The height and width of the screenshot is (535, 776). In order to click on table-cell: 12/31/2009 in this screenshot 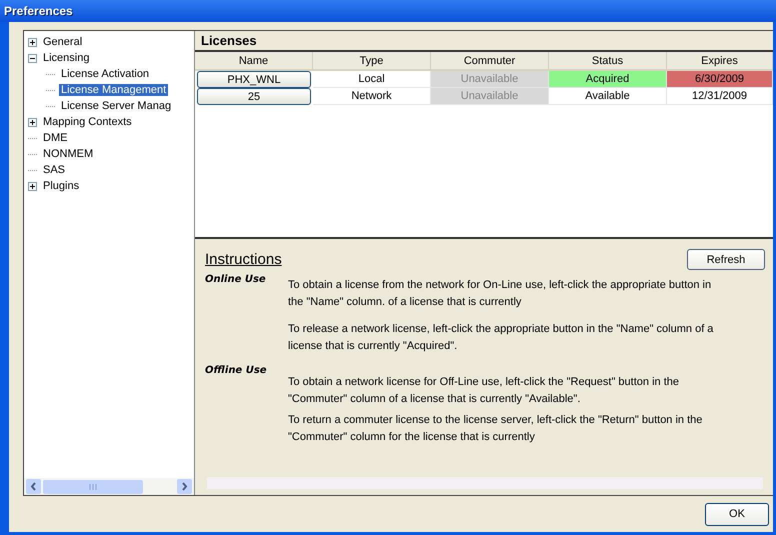, I will do `click(720, 96)`.